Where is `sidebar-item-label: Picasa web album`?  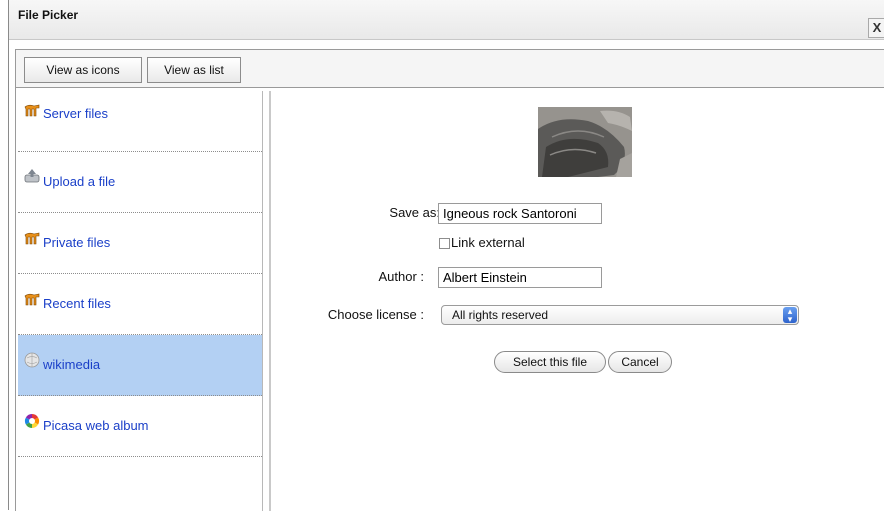 sidebar-item-label: Picasa web album is located at coordinates (96, 425).